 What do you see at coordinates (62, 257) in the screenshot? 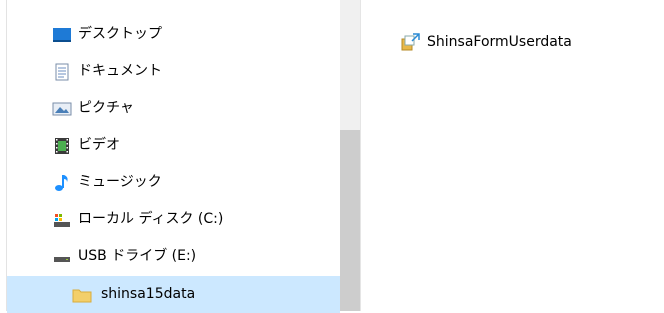
I see `usb-drive-icon` at bounding box center [62, 257].